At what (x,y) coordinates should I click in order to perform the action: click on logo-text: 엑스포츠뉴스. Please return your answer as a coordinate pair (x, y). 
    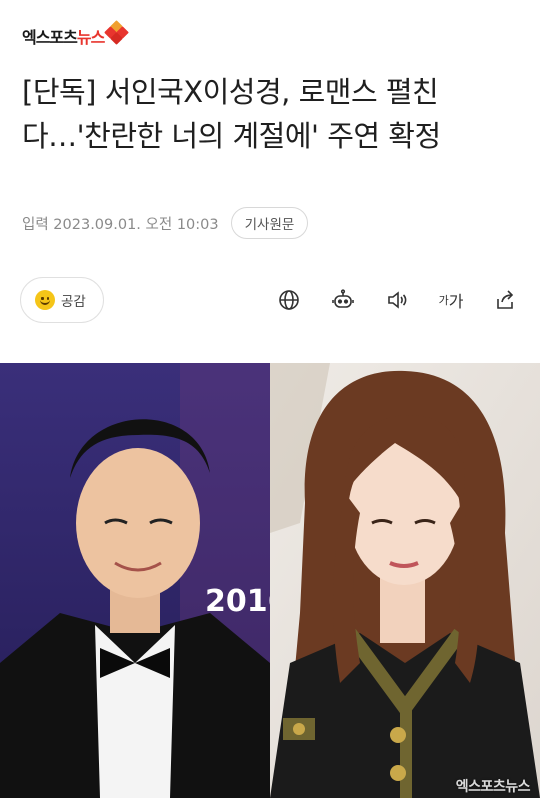
    Looking at the image, I should click on (63, 37).